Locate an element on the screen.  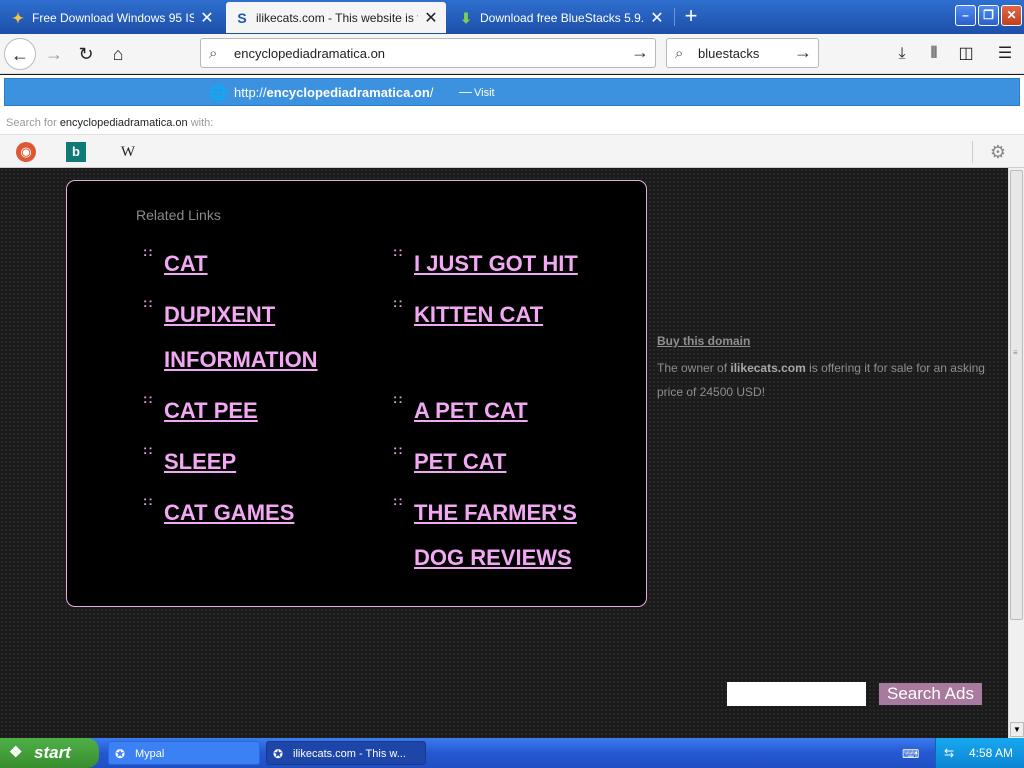
system-tray: ⇆ 4:58 AM is located at coordinates (979, 753).